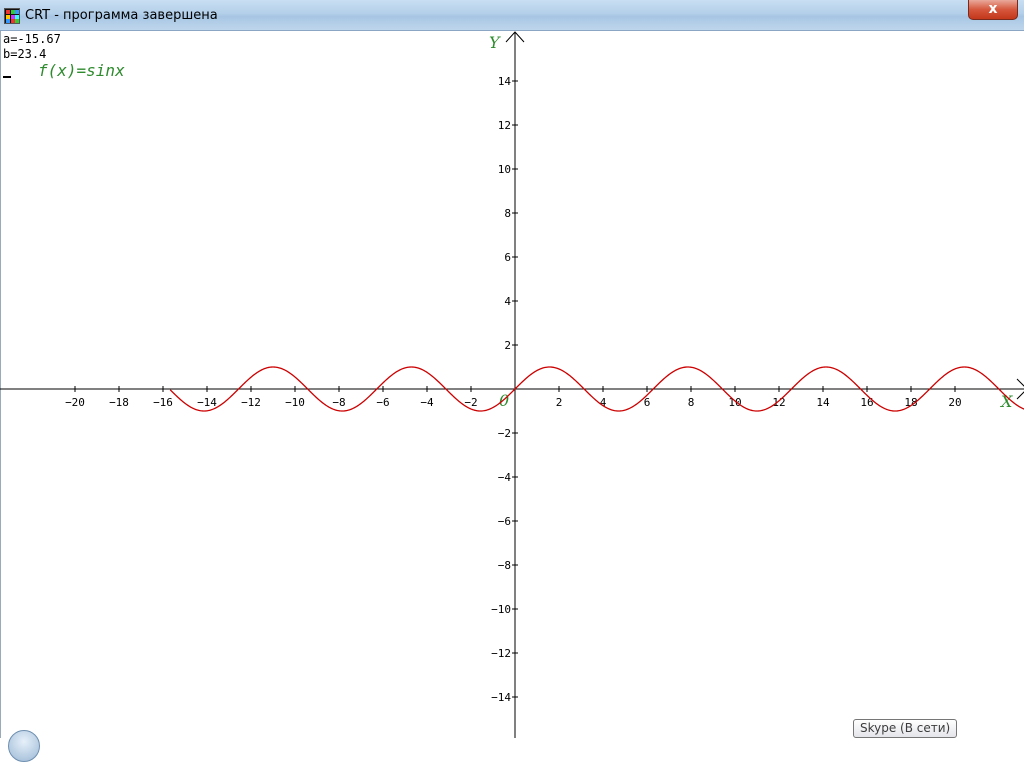 The height and width of the screenshot is (762, 1024). I want to click on console-line-b: b=23.4, so click(25, 54).